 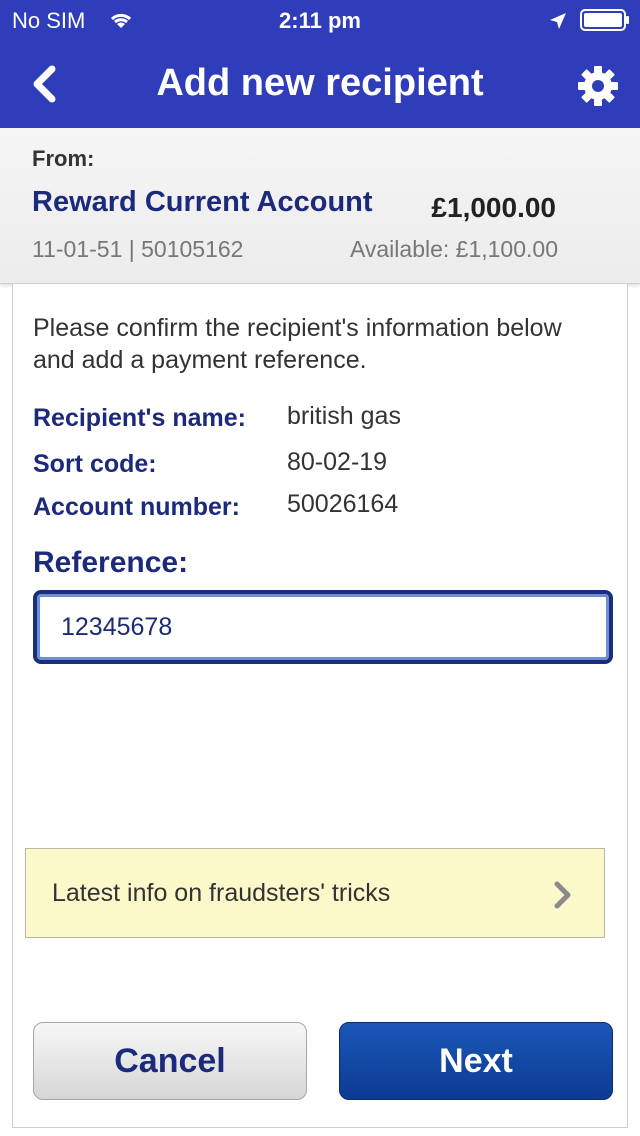 What do you see at coordinates (136, 507) in the screenshot?
I see `account-number-label: Account number:` at bounding box center [136, 507].